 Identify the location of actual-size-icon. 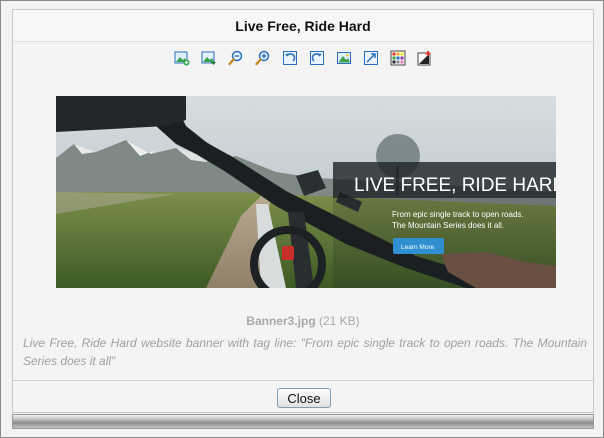
(371, 58).